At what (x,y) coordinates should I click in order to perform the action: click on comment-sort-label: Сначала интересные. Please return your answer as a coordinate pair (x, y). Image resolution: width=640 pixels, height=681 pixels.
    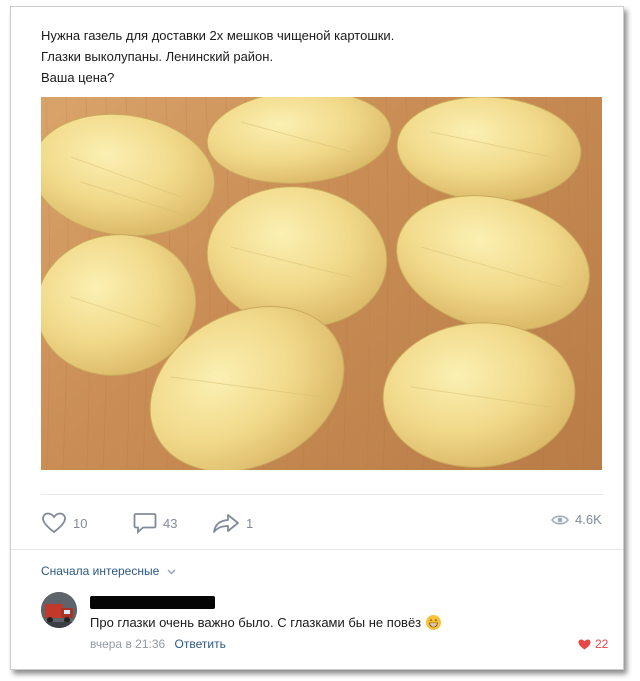
    Looking at the image, I should click on (100, 571).